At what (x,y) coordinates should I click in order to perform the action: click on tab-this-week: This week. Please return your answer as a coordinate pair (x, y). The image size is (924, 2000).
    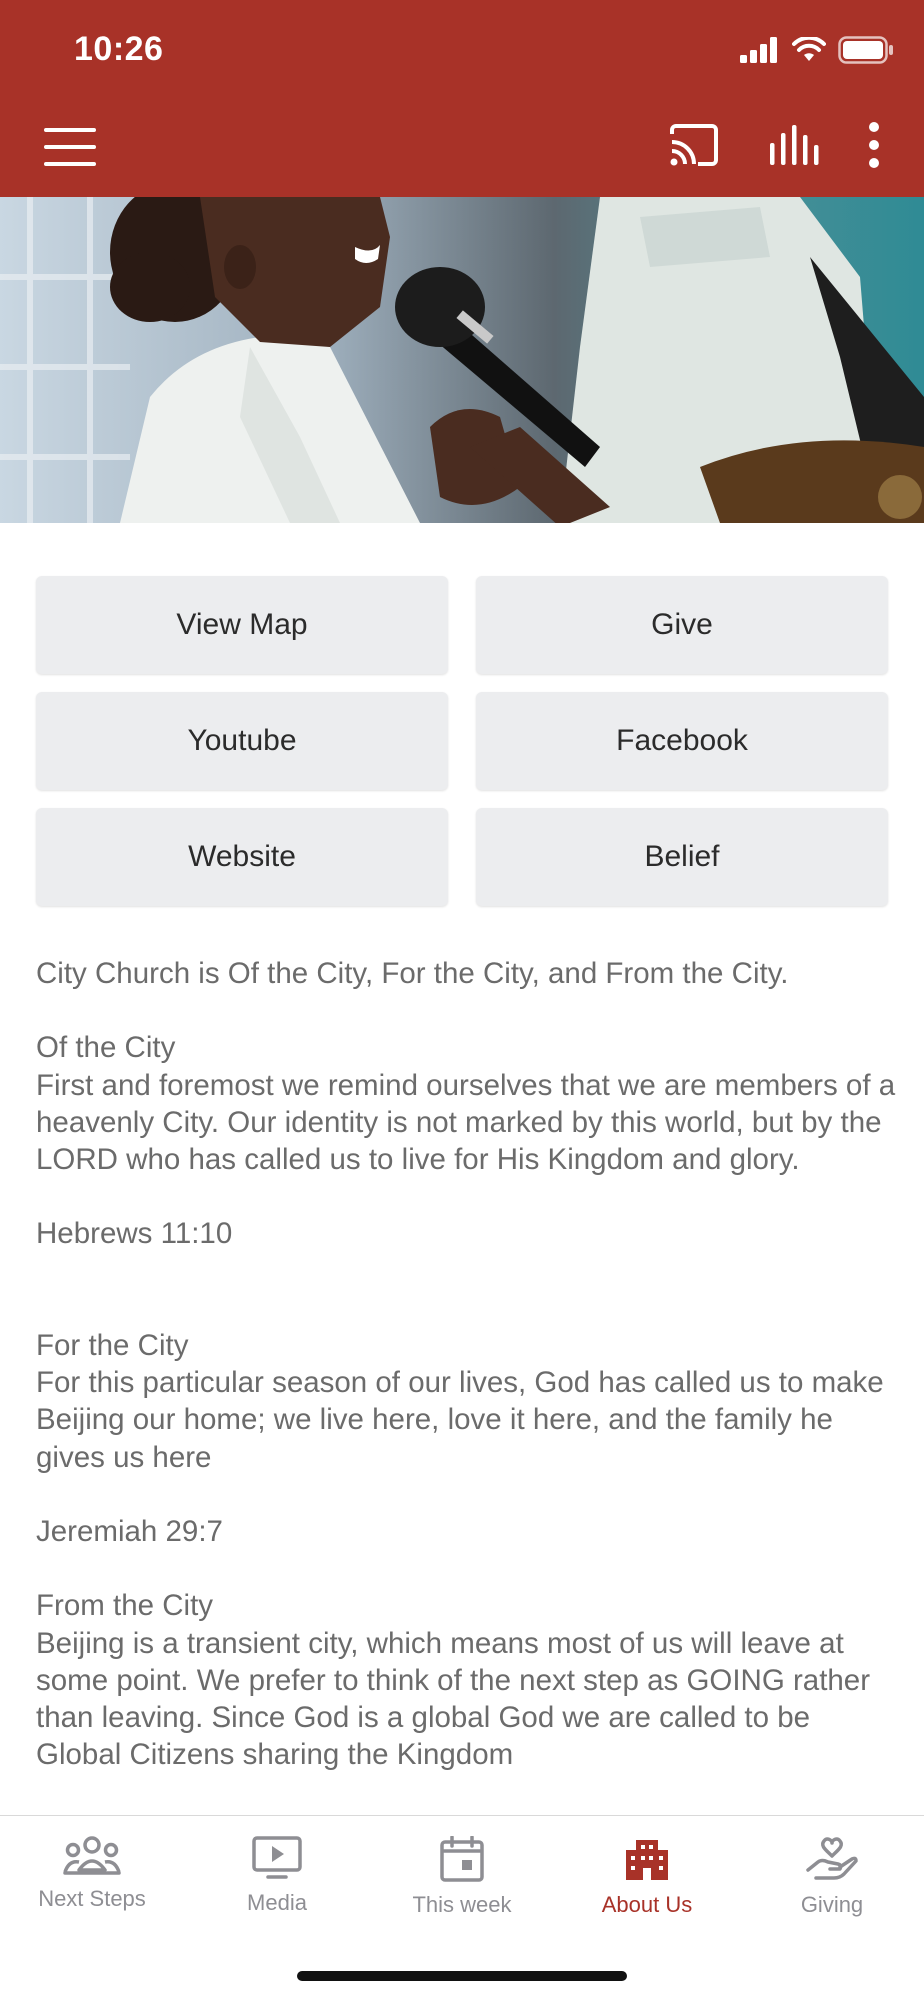
    Looking at the image, I should click on (462, 1877).